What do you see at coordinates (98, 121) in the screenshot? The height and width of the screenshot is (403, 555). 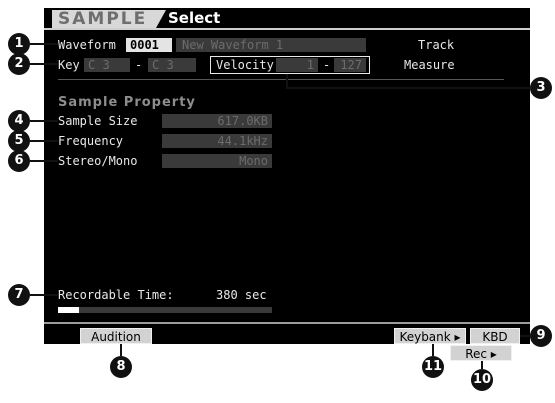 I see `sample-size-label: Sample Size` at bounding box center [98, 121].